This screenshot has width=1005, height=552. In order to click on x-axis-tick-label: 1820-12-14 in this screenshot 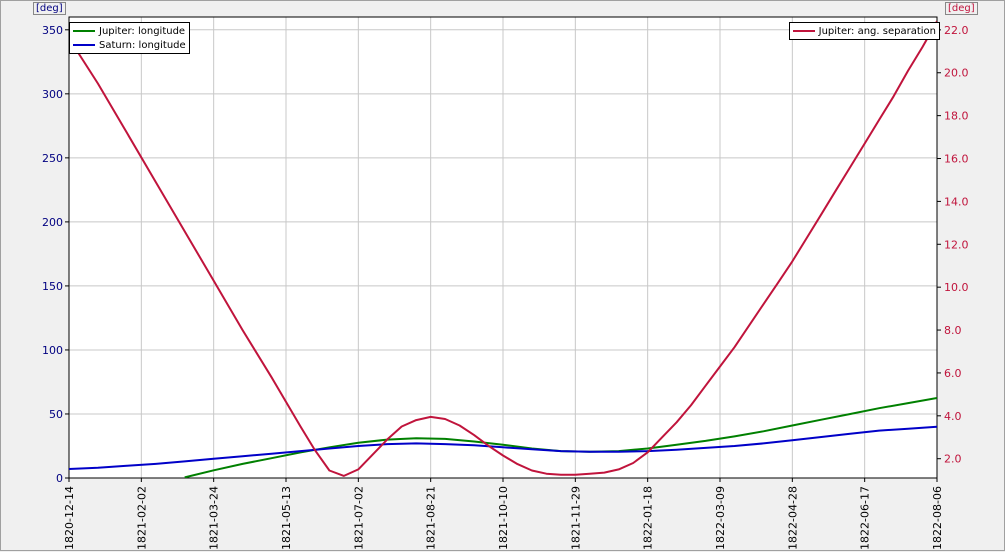, I will do `click(69, 518)`.